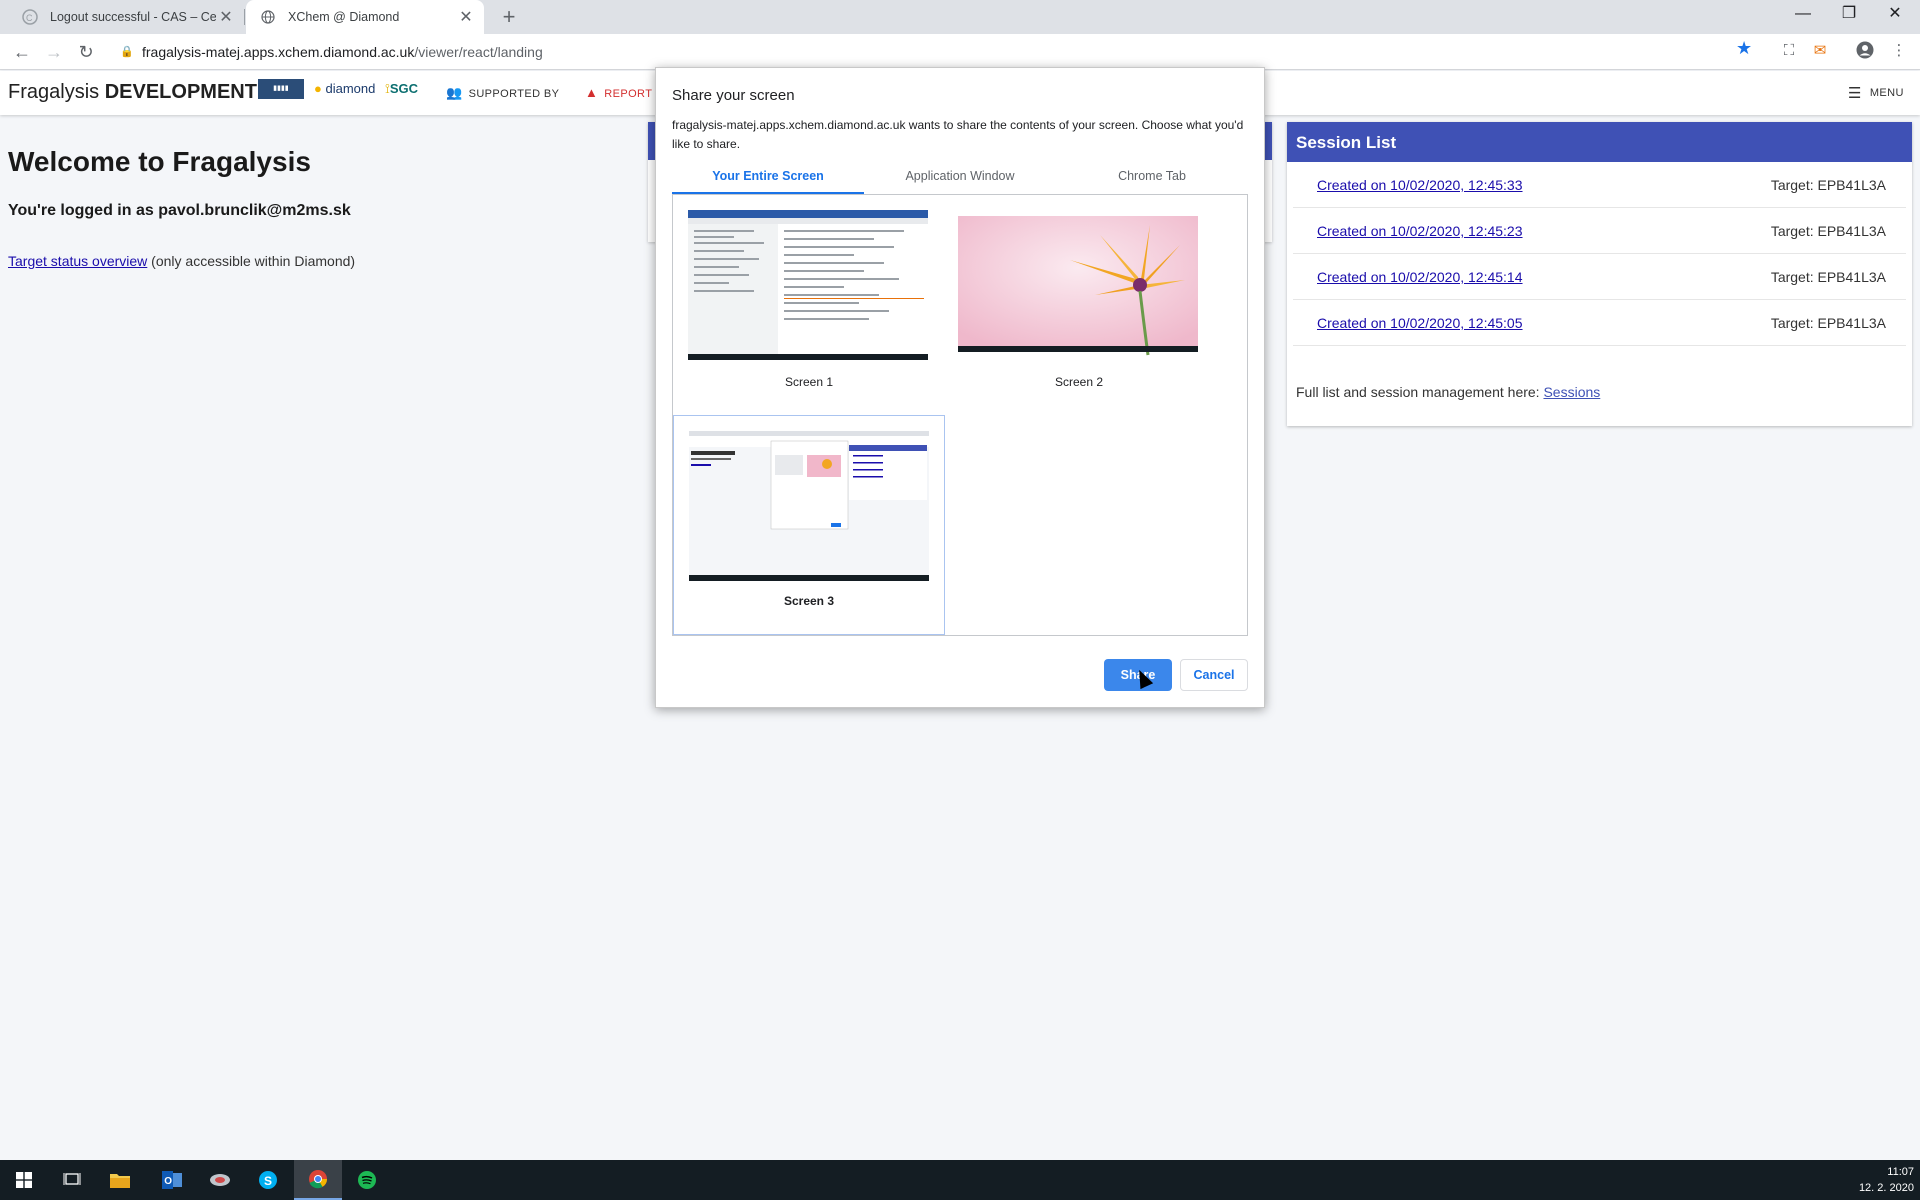 Image resolution: width=1920 pixels, height=1200 pixels. What do you see at coordinates (1420, 185) in the screenshot?
I see `session-link: Created on 10/02/2020, 12:45:33` at bounding box center [1420, 185].